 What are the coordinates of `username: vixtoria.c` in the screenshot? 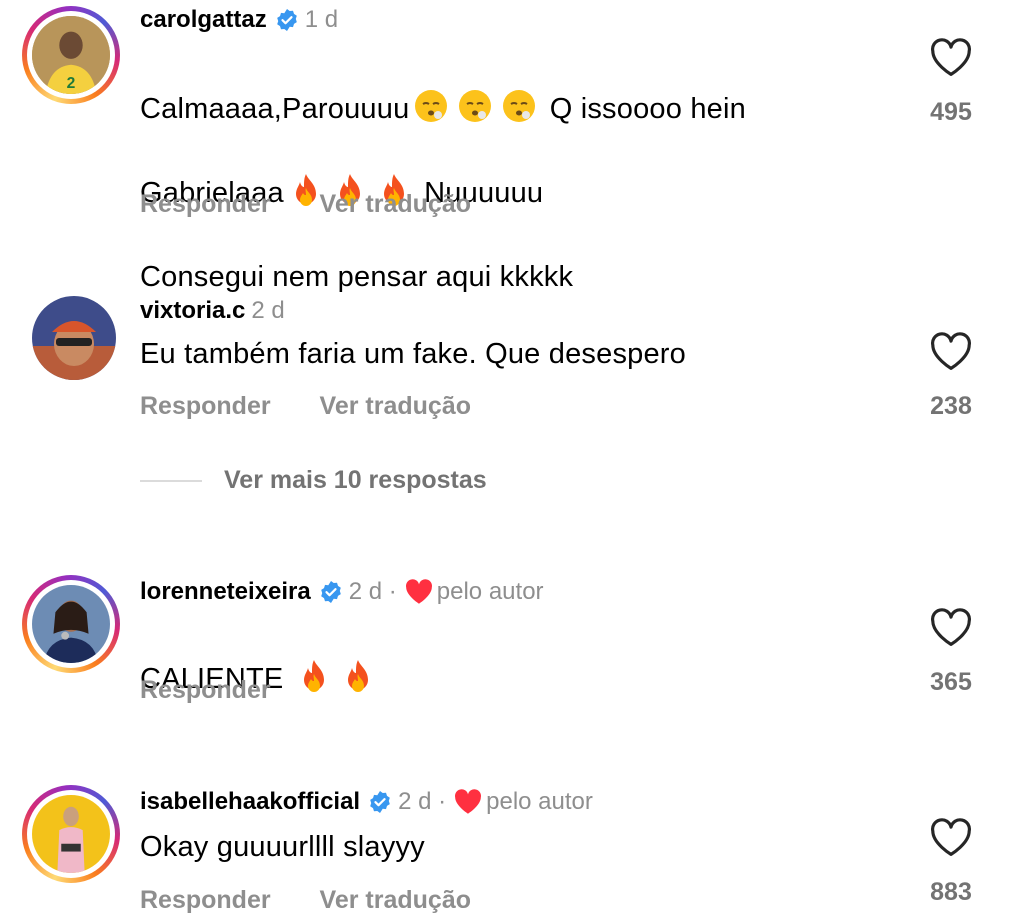 It's located at (192, 311).